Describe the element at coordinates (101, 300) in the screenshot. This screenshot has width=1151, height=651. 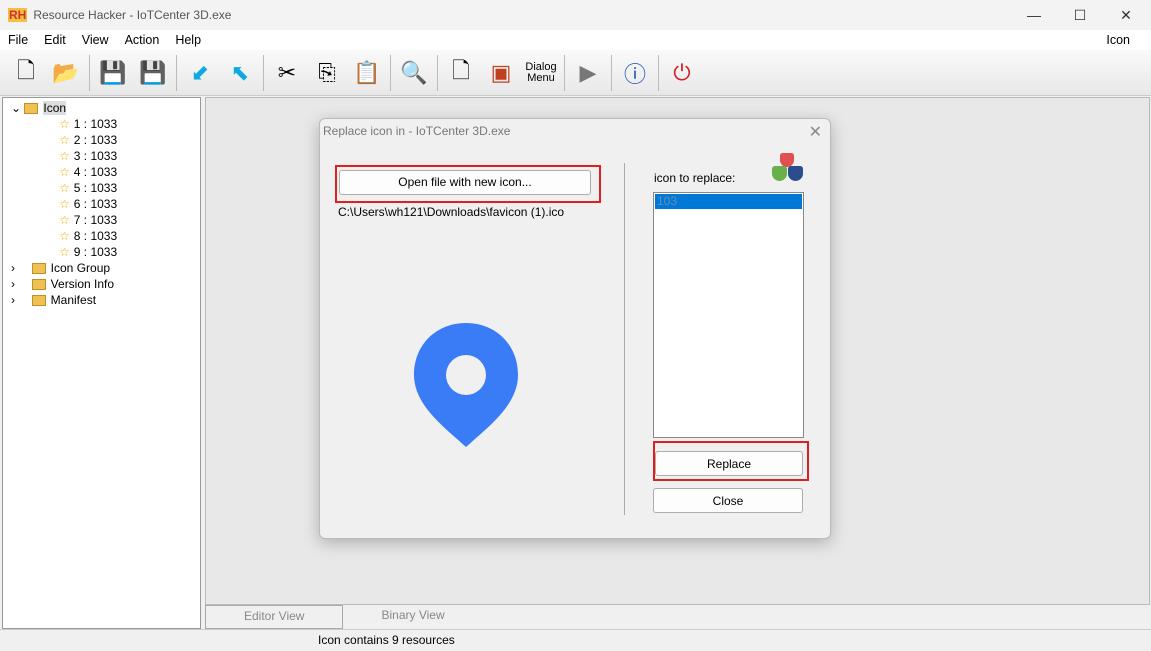
I see `tree-node-manifest: › Manifest` at that location.